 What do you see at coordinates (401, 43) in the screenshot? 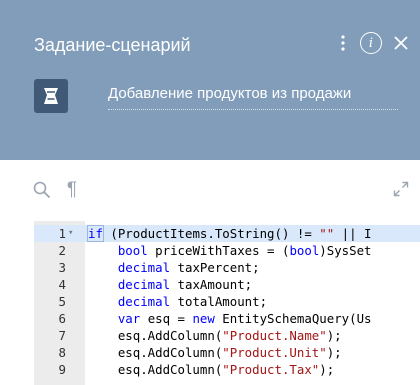
I see `close-icon` at bounding box center [401, 43].